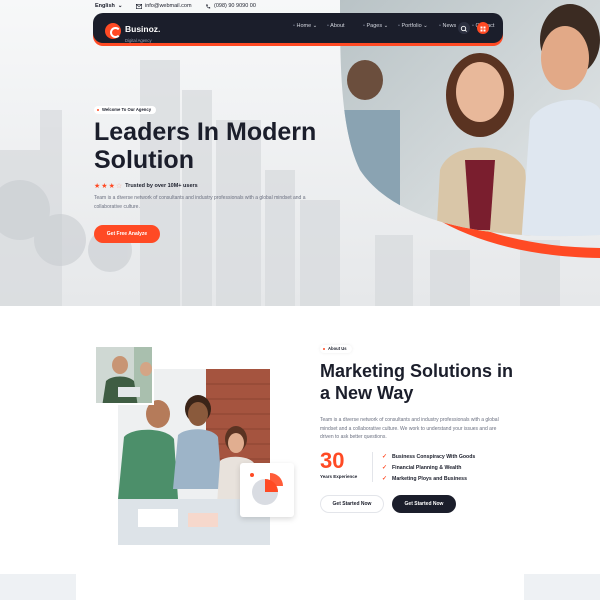 The image size is (600, 600). What do you see at coordinates (205, 146) in the screenshot?
I see `hero-title: Leaders In Modern Solution` at bounding box center [205, 146].